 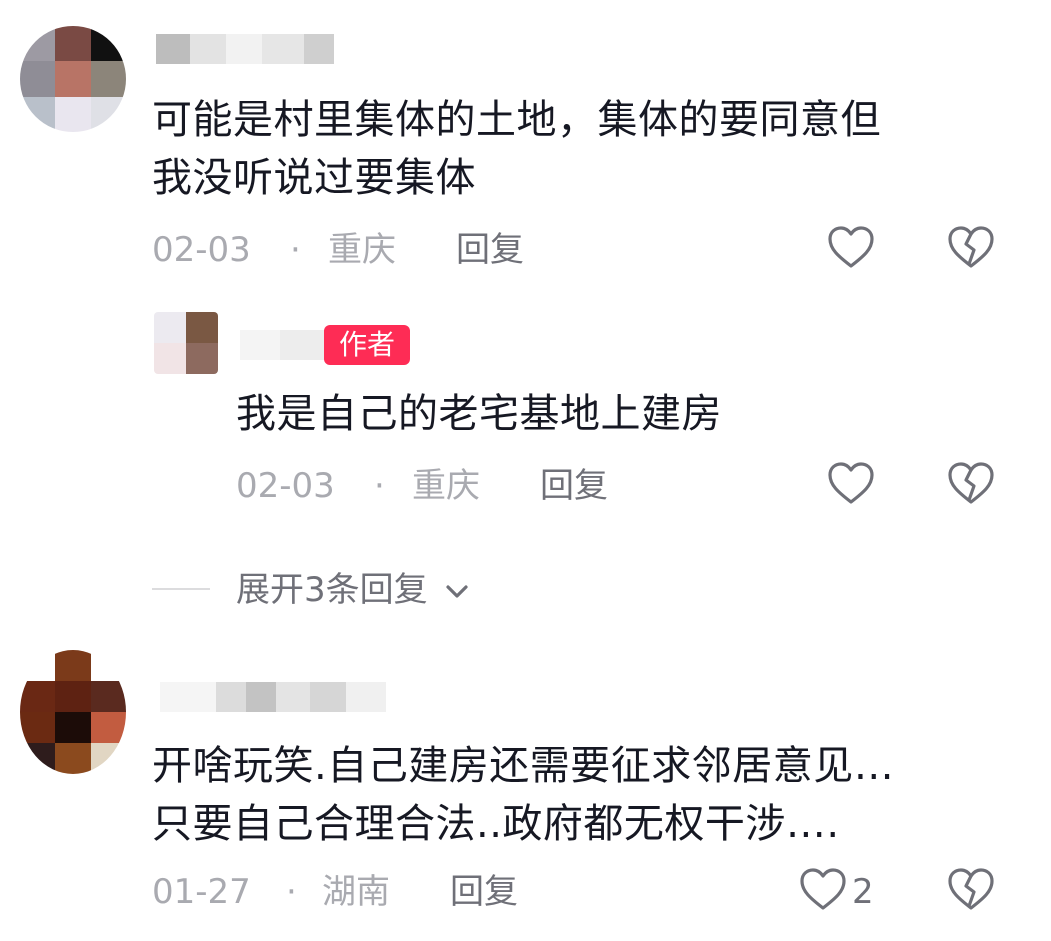 I want to click on chevron-down-icon, so click(x=457, y=591).